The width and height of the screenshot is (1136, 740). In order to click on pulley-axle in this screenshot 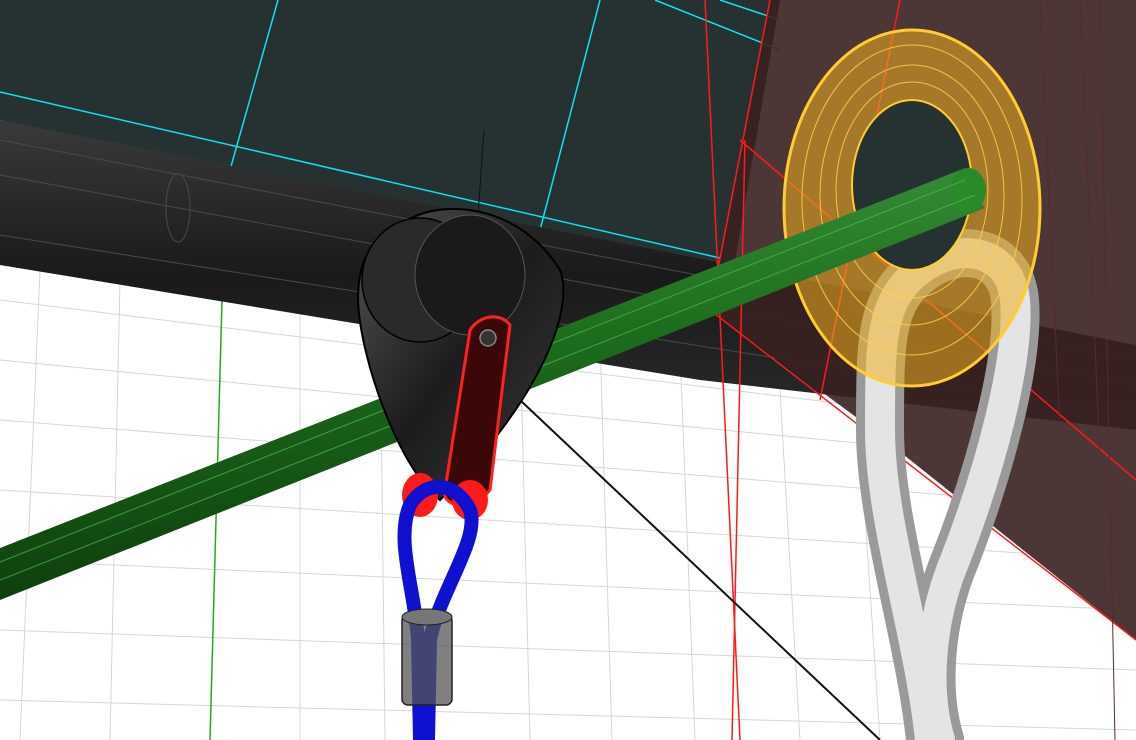, I will do `click(488, 338)`.